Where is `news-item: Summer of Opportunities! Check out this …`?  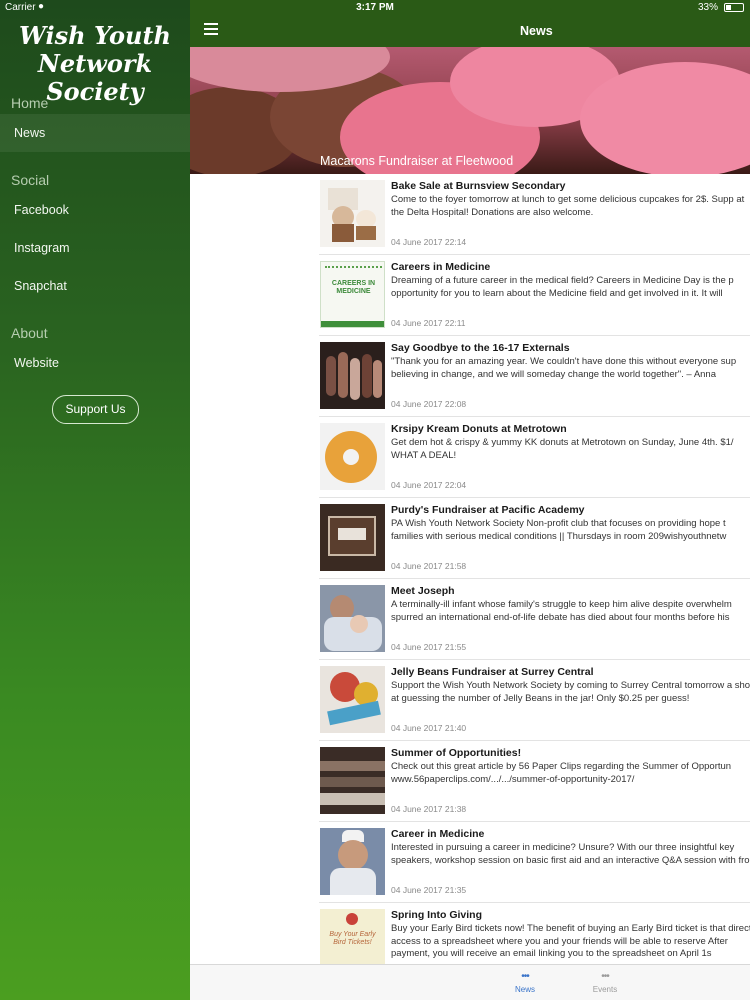
news-item: Summer of Opportunities! Check out this … is located at coordinates (534, 781).